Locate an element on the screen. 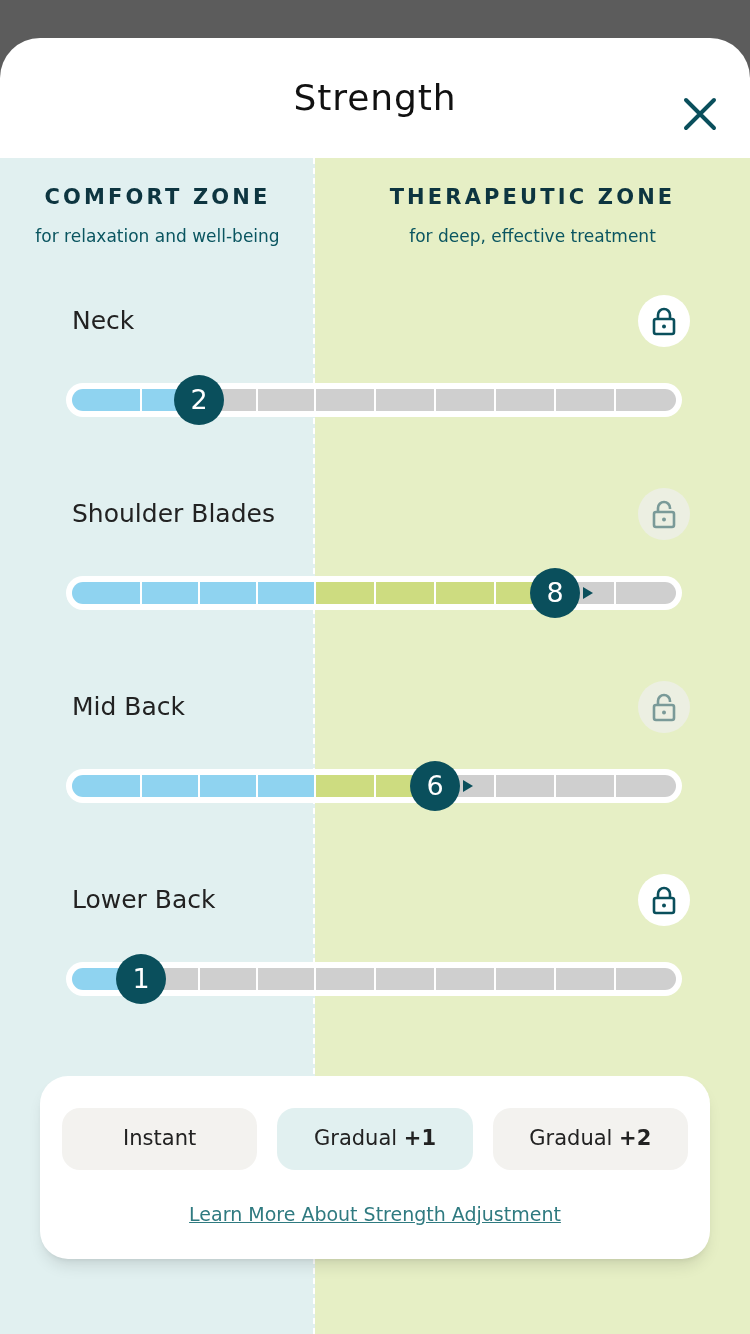  mode-button: Gradual +1 is located at coordinates (375, 1139).